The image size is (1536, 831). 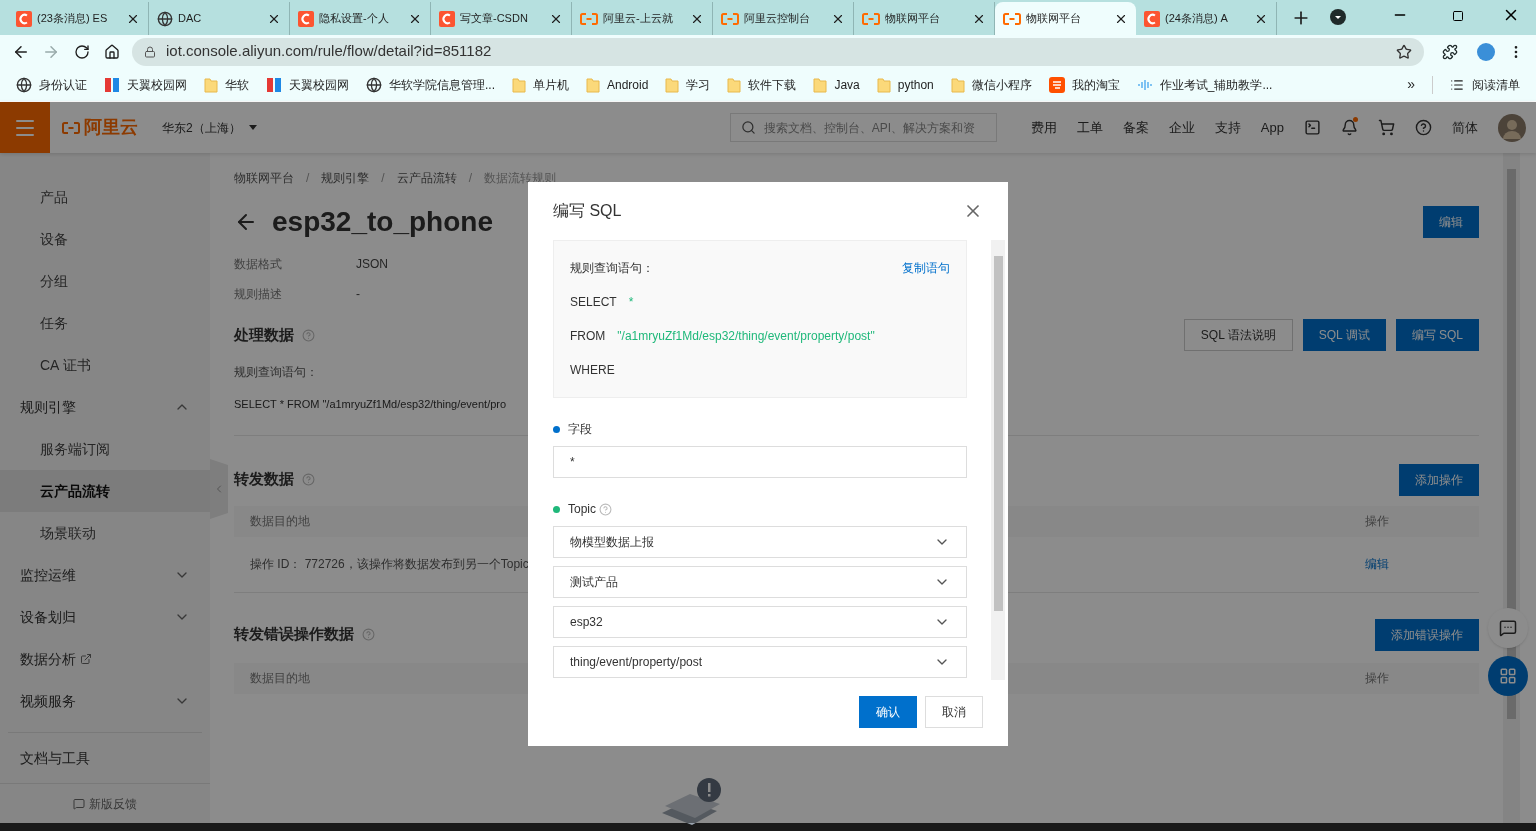 What do you see at coordinates (258, 264) in the screenshot?
I see `meta-label: 数据格式` at bounding box center [258, 264].